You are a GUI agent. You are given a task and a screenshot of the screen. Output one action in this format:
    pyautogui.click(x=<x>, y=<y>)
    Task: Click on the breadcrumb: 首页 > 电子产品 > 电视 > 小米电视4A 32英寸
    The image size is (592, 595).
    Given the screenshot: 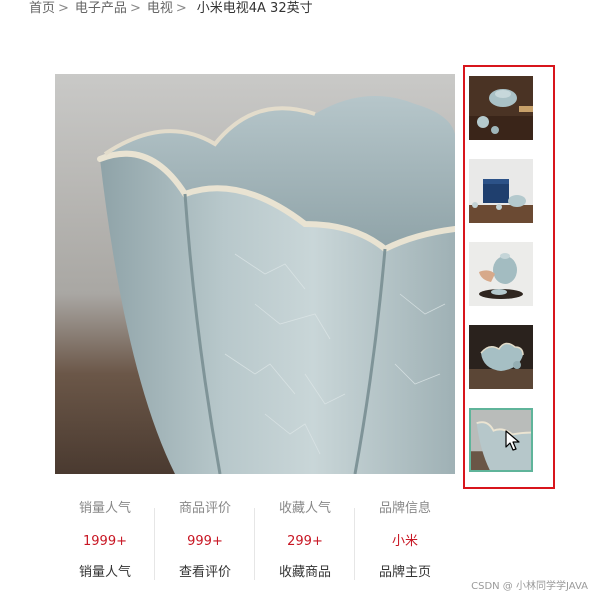 What is the action you would take?
    pyautogui.click(x=171, y=9)
    